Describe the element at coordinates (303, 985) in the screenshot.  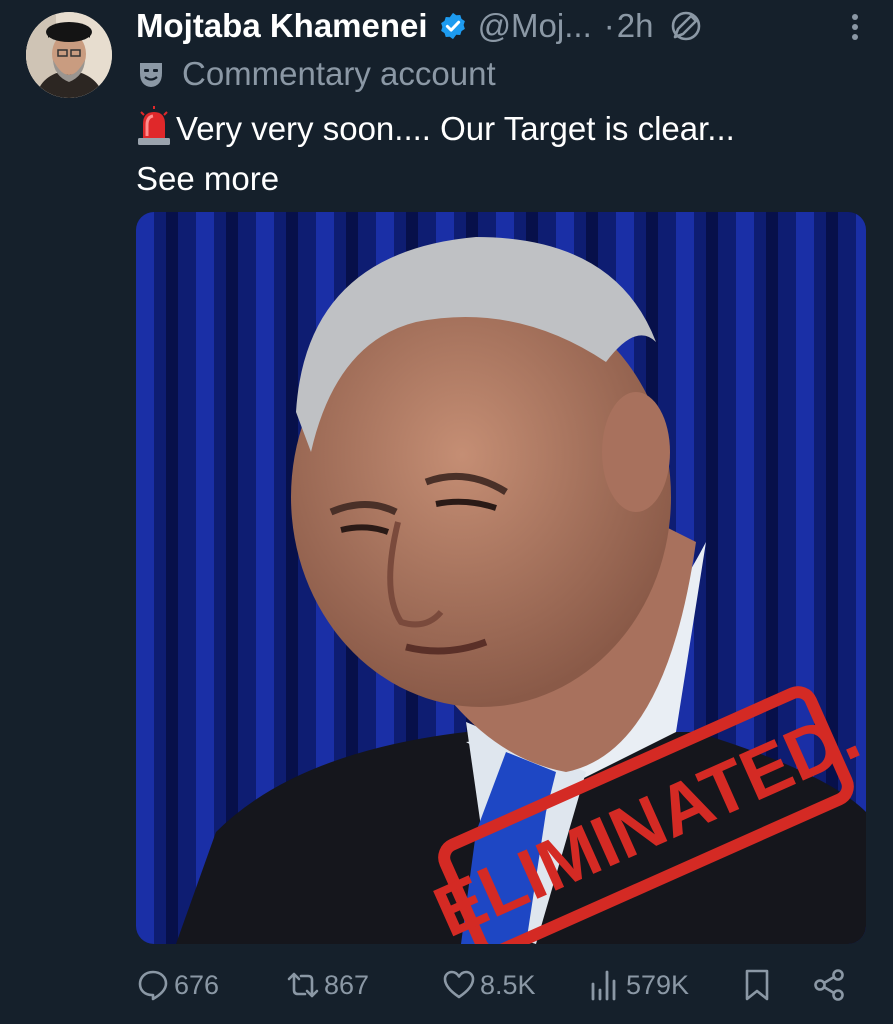
I see `repost-icon` at that location.